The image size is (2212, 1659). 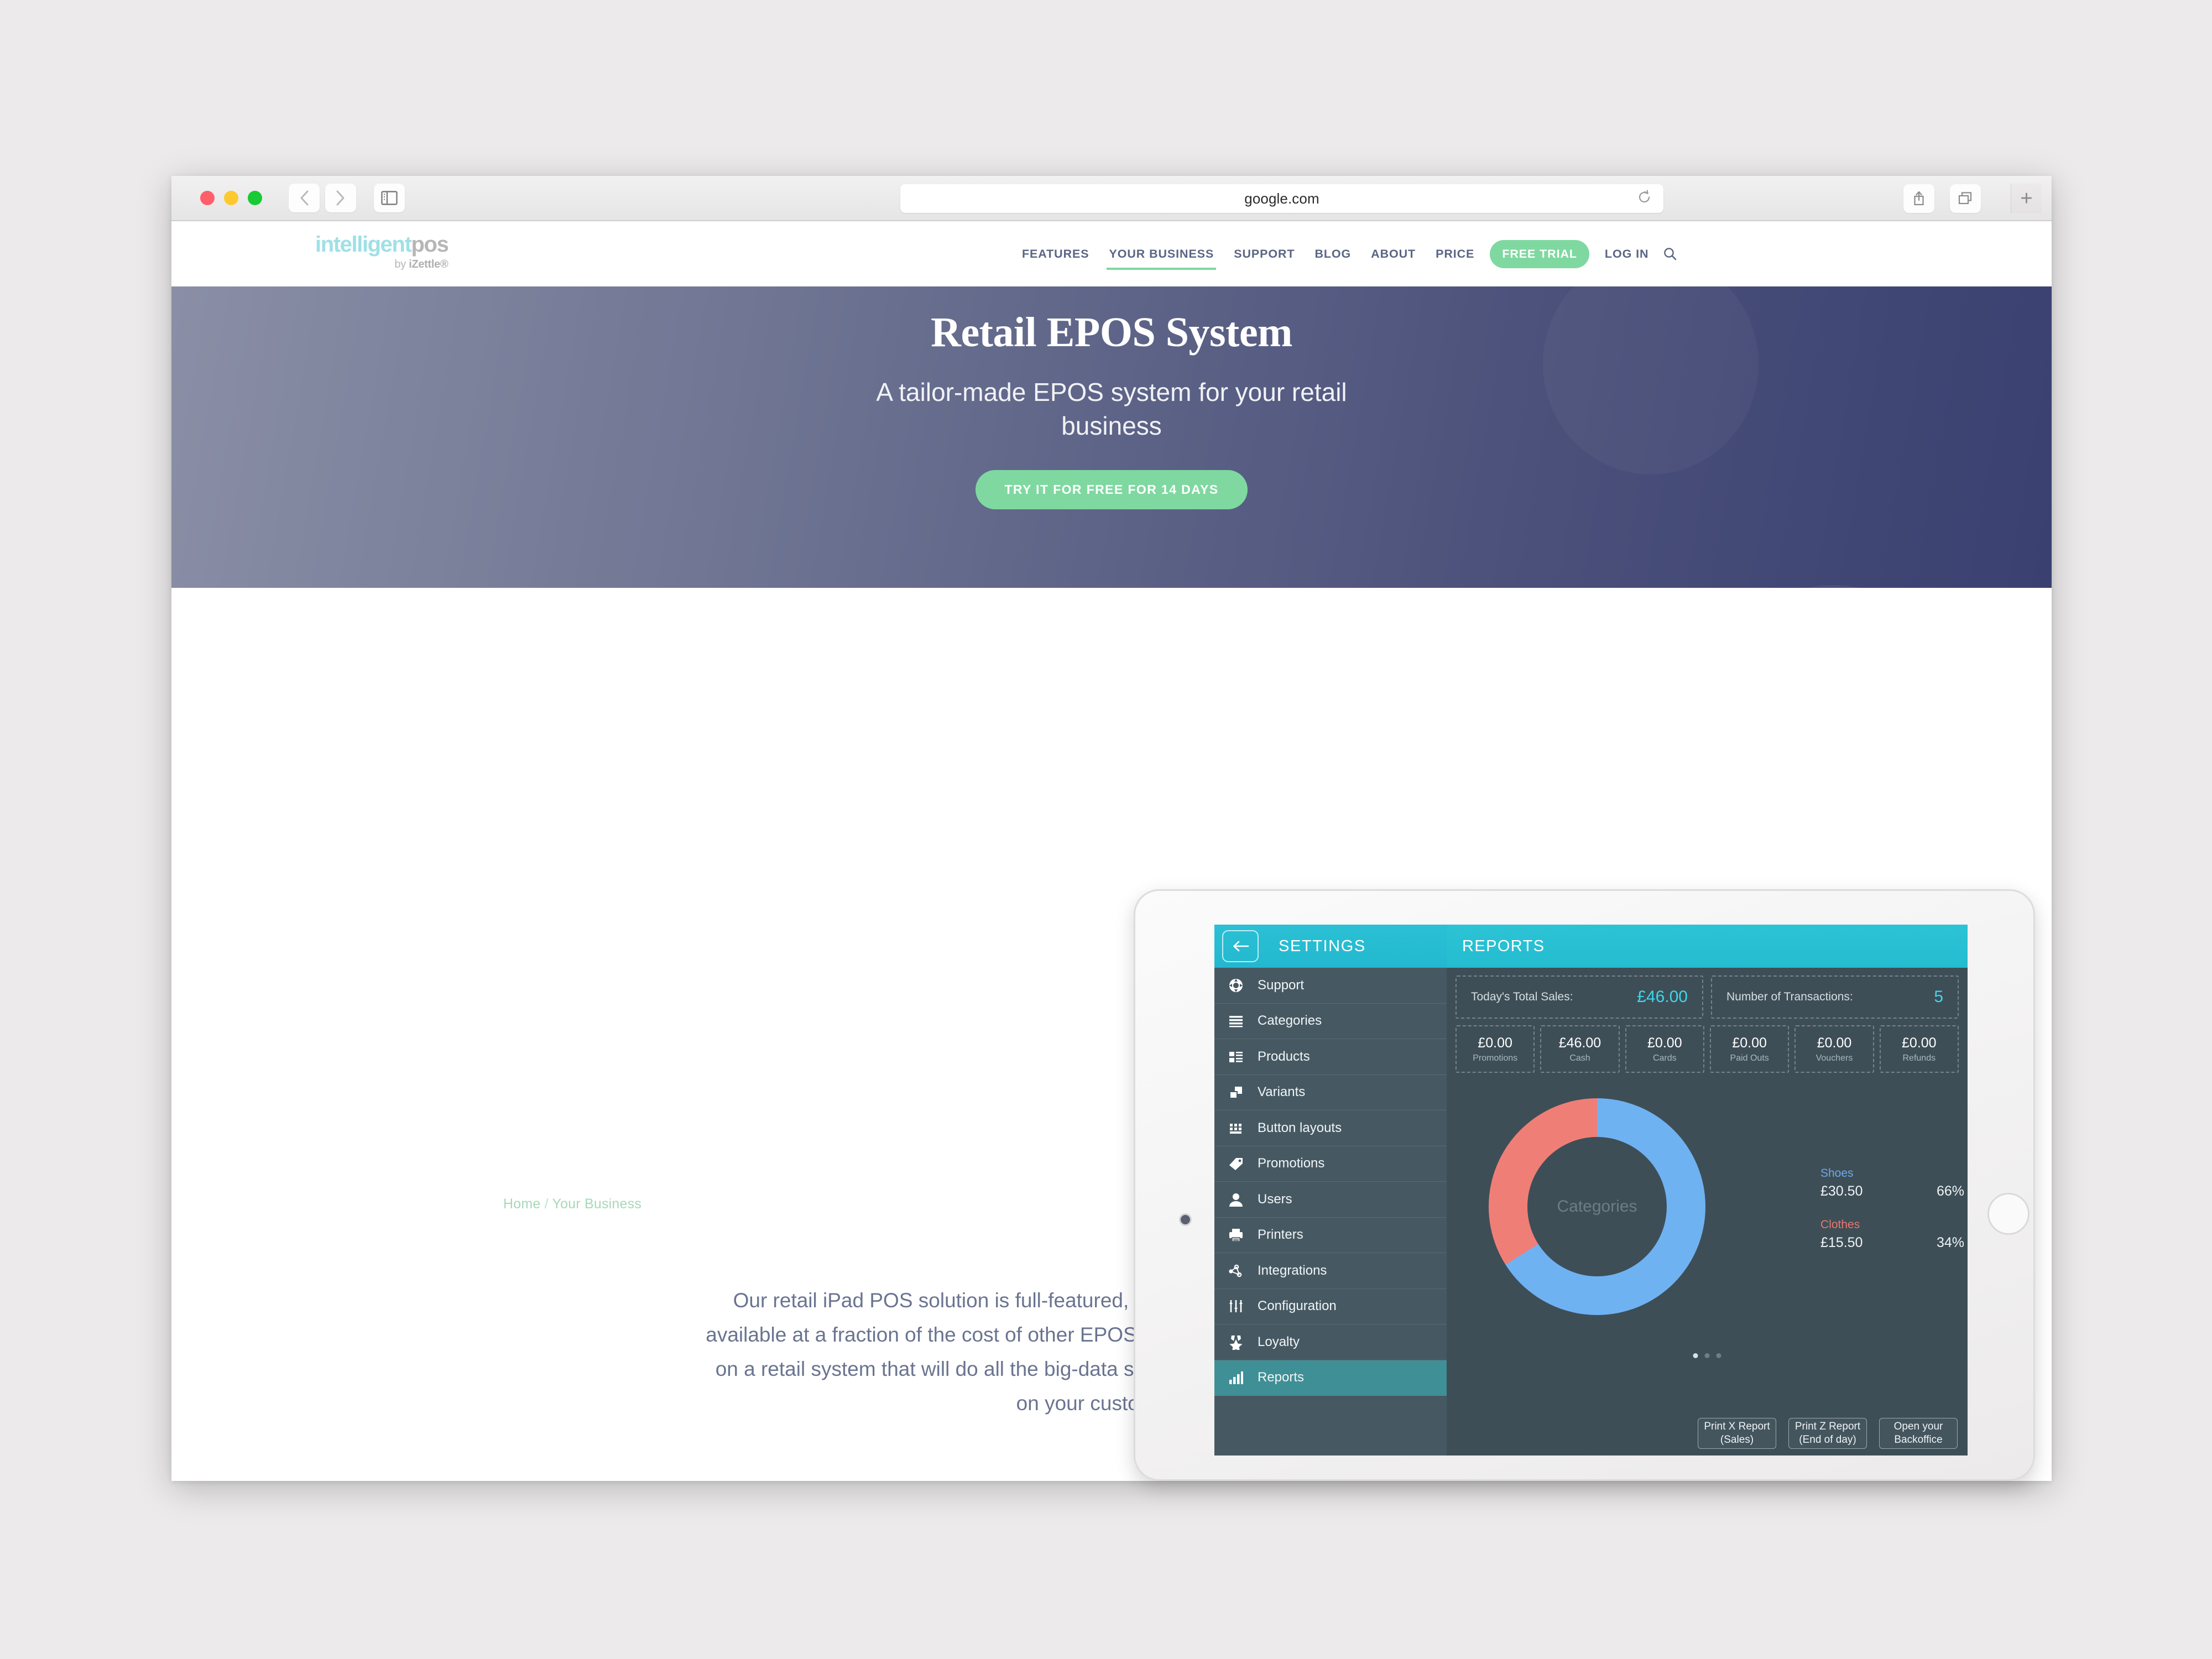 I want to click on keypad-grid-icon, so click(x=1236, y=1129).